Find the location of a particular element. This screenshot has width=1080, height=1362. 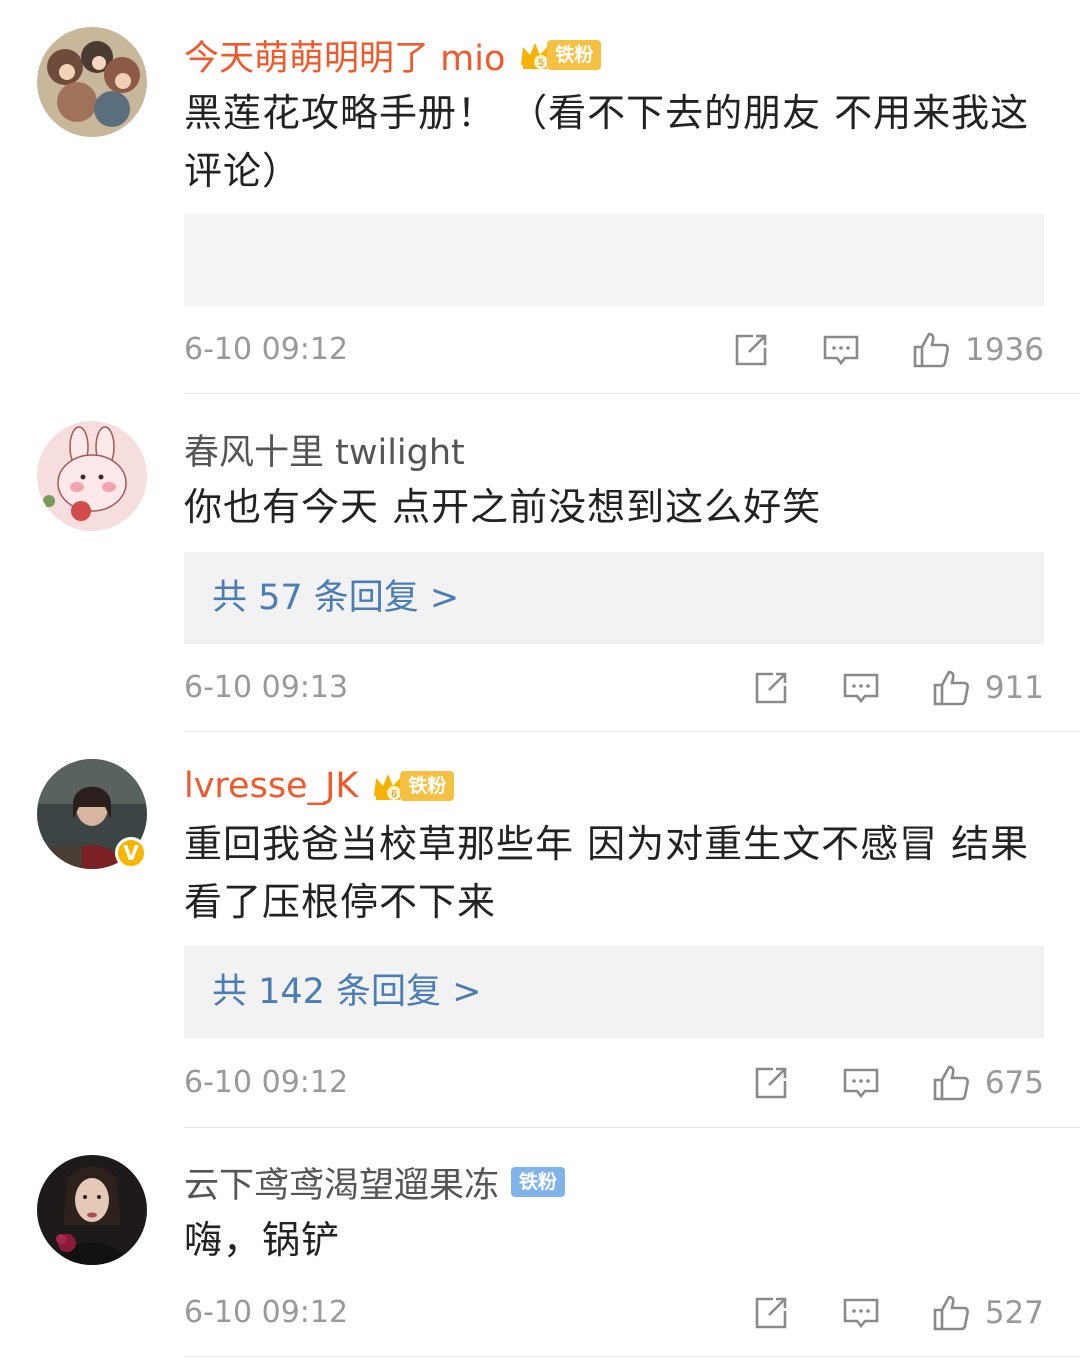

username: lvresse_JK is located at coordinates (271, 786).